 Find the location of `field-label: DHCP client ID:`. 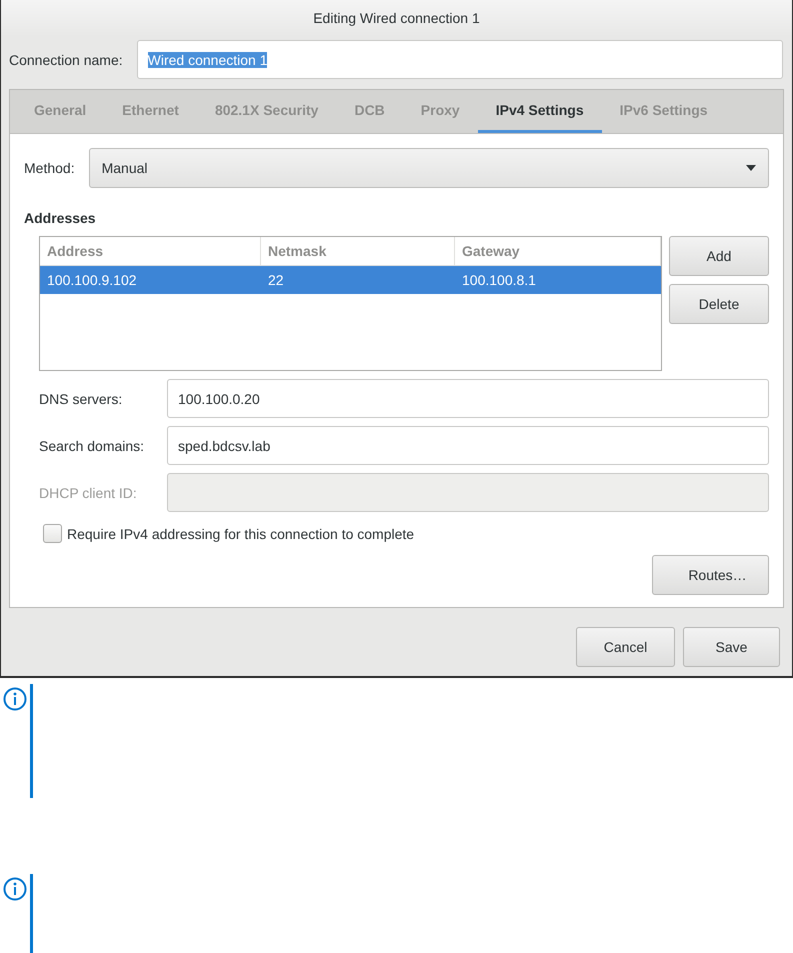

field-label: DHCP client ID: is located at coordinates (88, 492).